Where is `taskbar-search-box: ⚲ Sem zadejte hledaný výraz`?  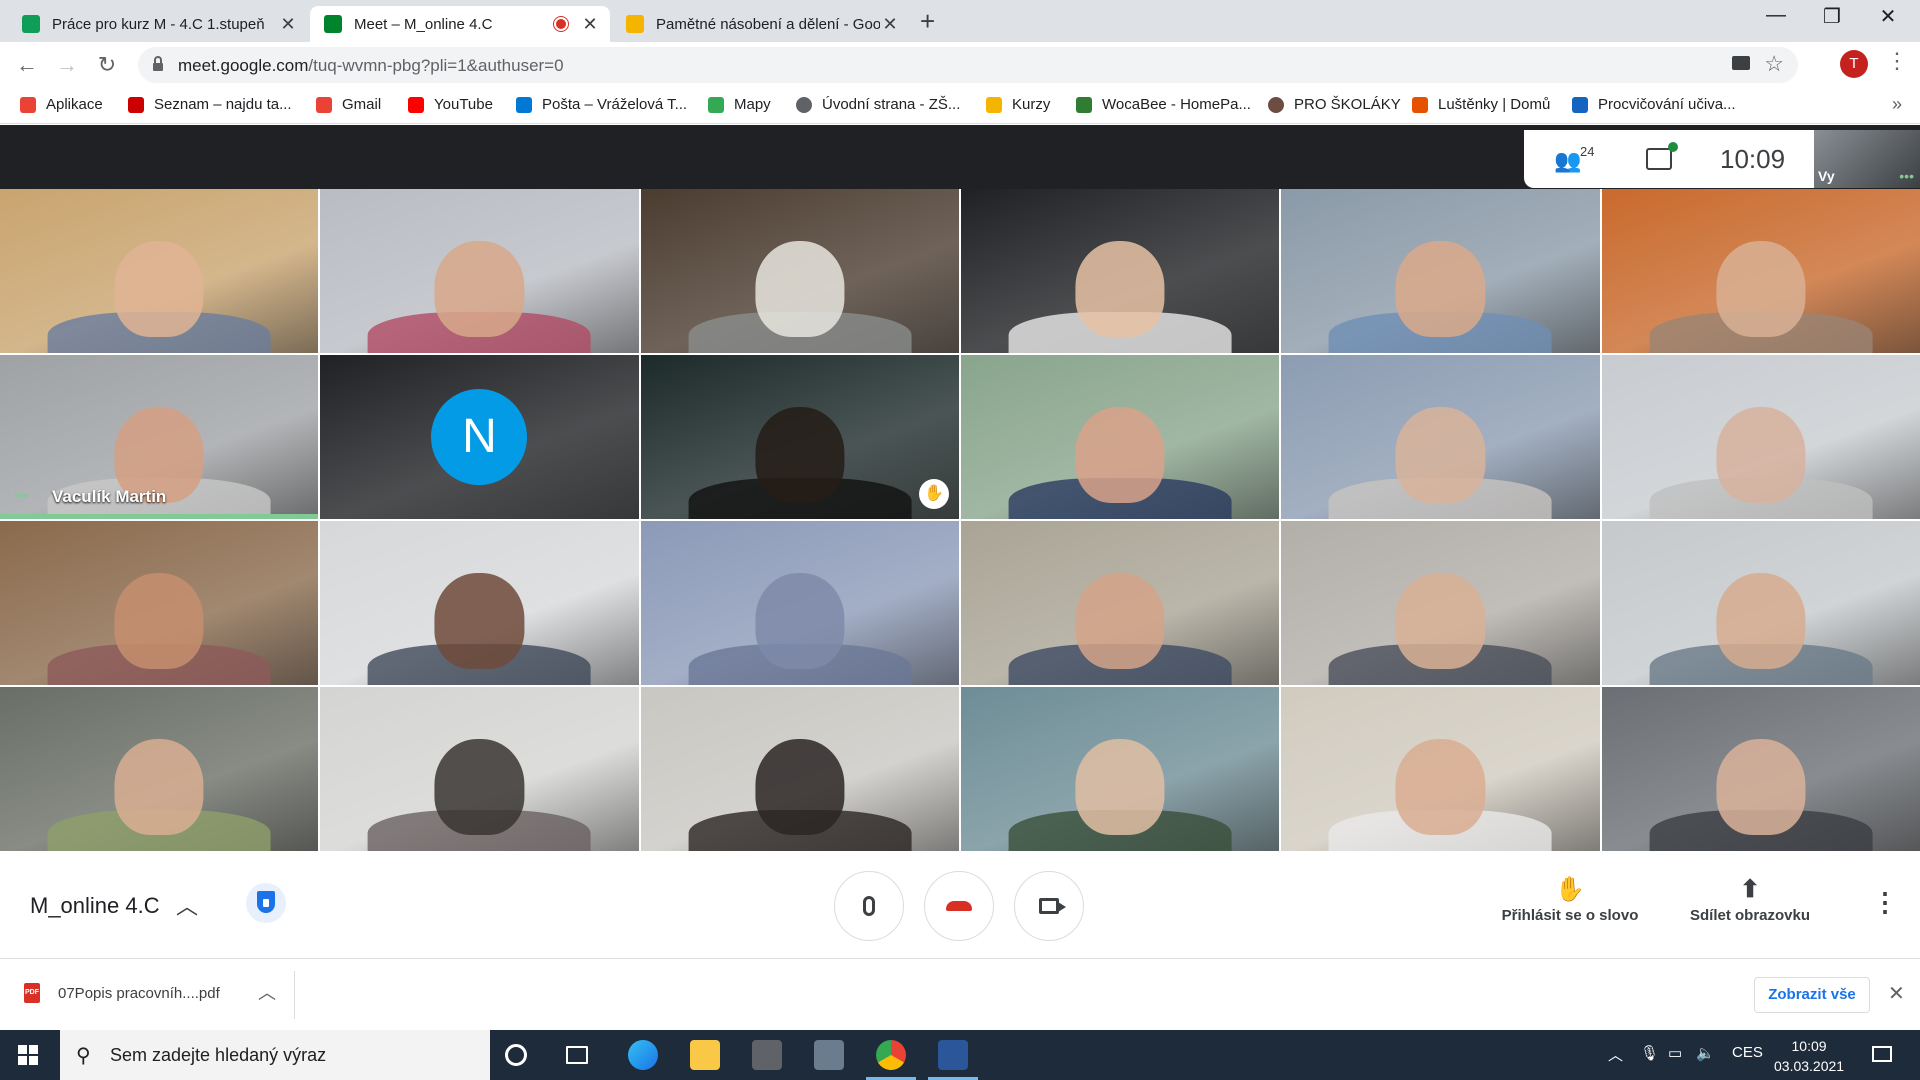
taskbar-search-box: ⚲ Sem zadejte hledaný výraz is located at coordinates (275, 1055).